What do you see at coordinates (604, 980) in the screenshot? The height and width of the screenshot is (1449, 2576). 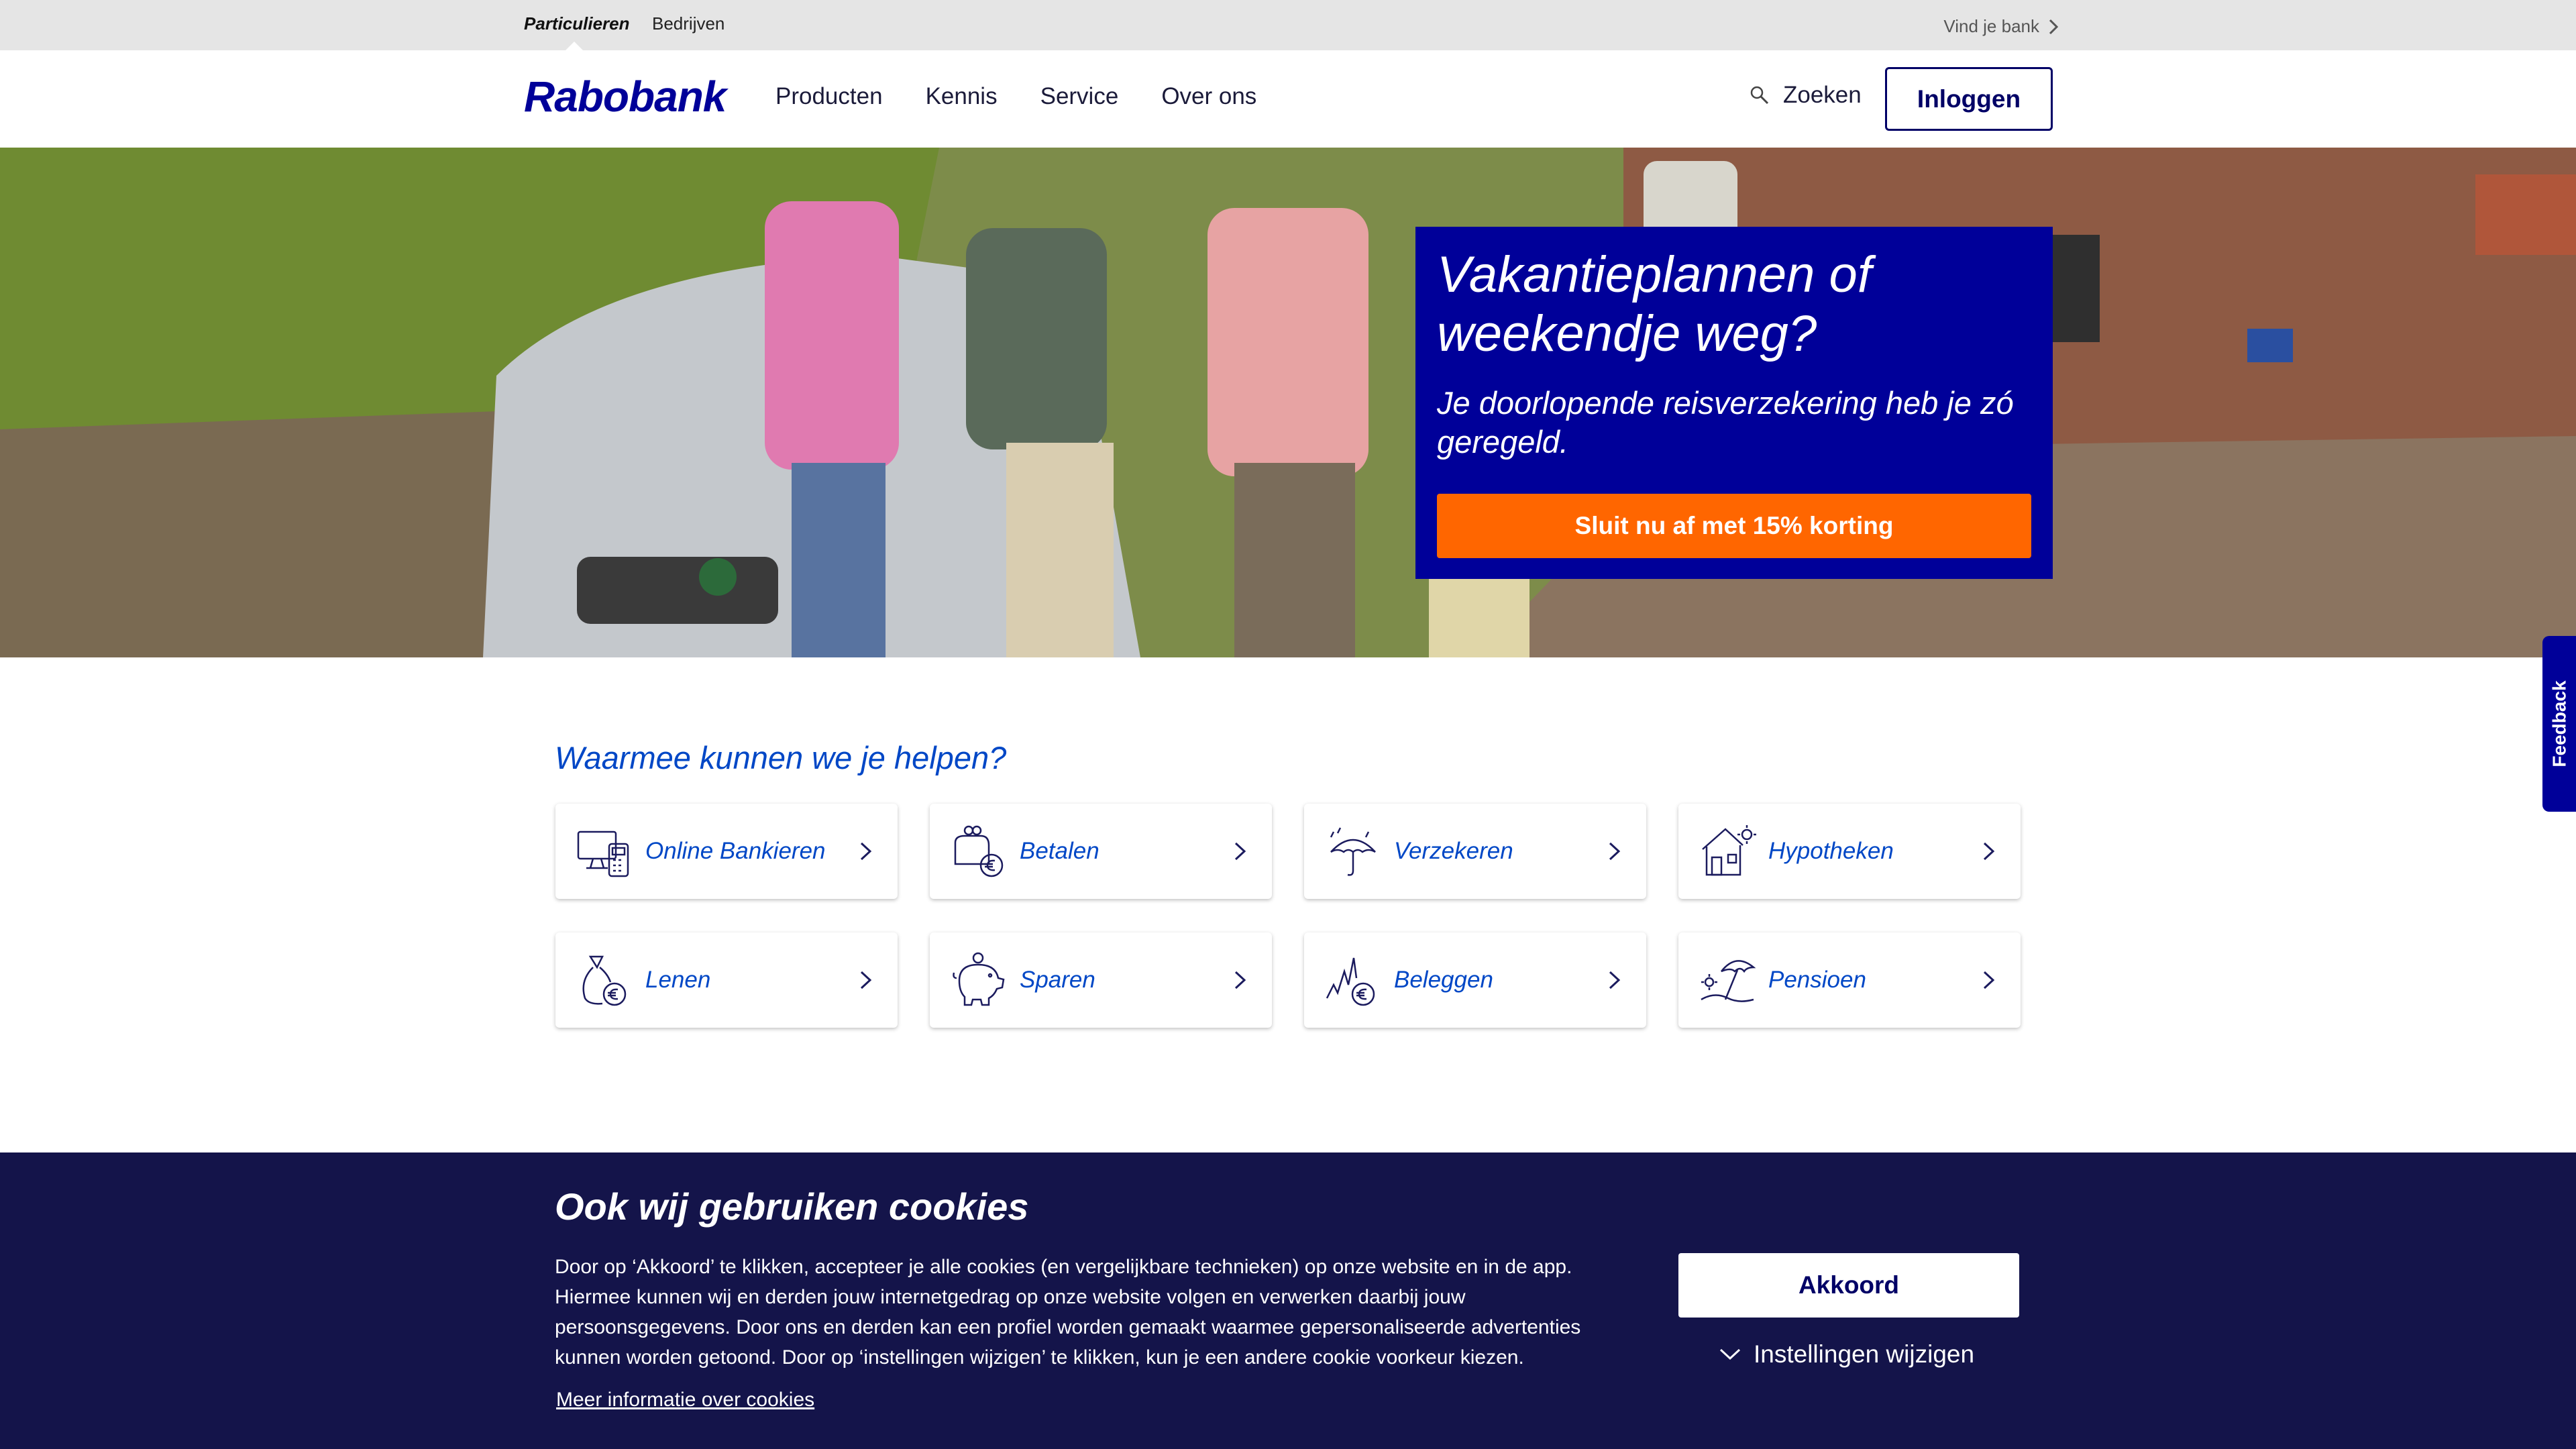 I see `money-bag-euro-icon` at bounding box center [604, 980].